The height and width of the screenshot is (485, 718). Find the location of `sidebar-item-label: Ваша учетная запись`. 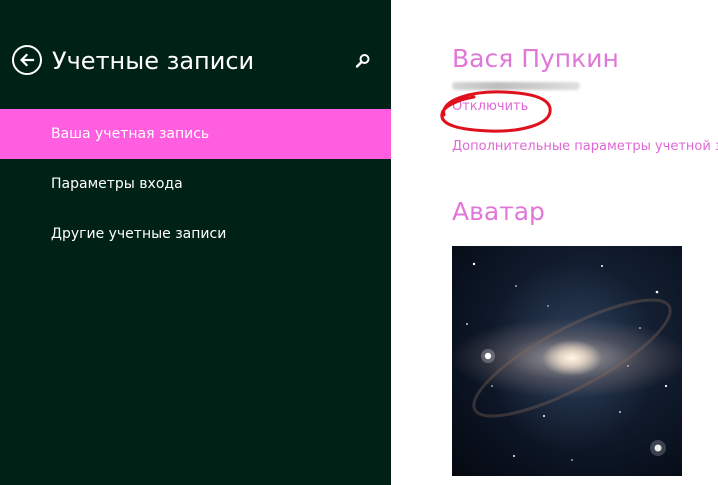

sidebar-item-label: Ваша учетная запись is located at coordinates (130, 134).